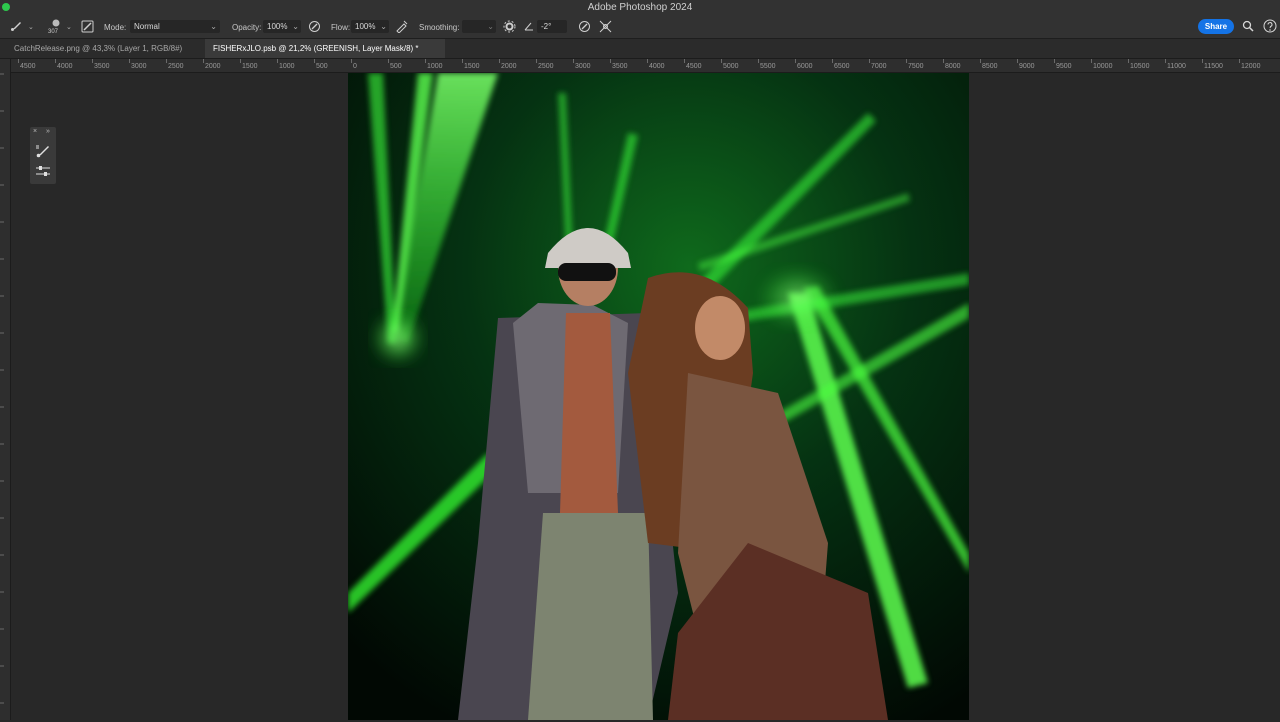 Image resolution: width=1280 pixels, height=722 pixels. What do you see at coordinates (43, 172) in the screenshot?
I see `adjust-sliders-icon` at bounding box center [43, 172].